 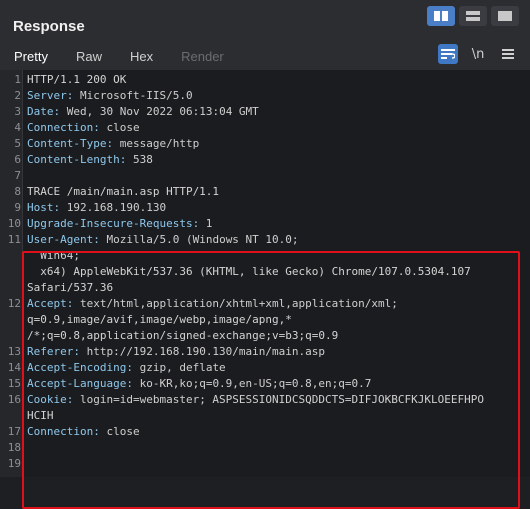 I want to click on line-text: Accept-Encoding: gzip, deflate, so click(x=126, y=368).